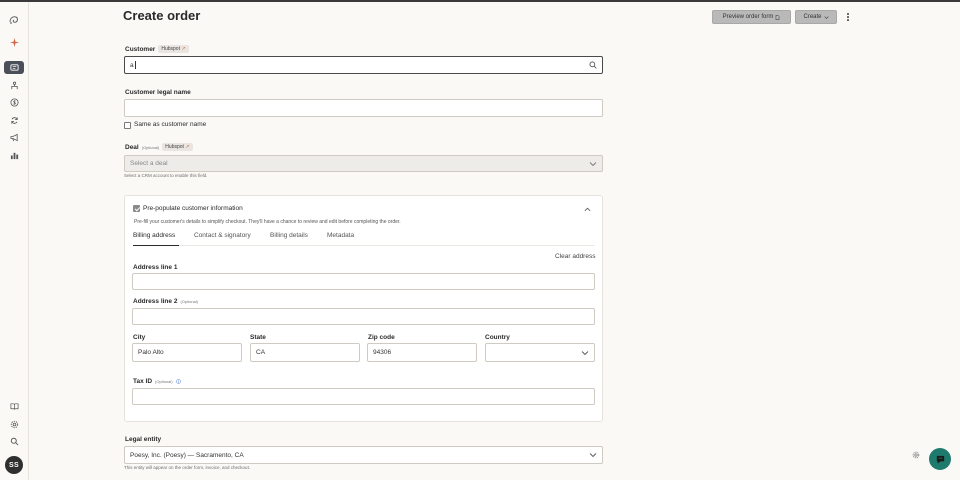 The height and width of the screenshot is (480, 960). What do you see at coordinates (189, 301) in the screenshot?
I see `address-line-2-optional: (Optional)` at bounding box center [189, 301].